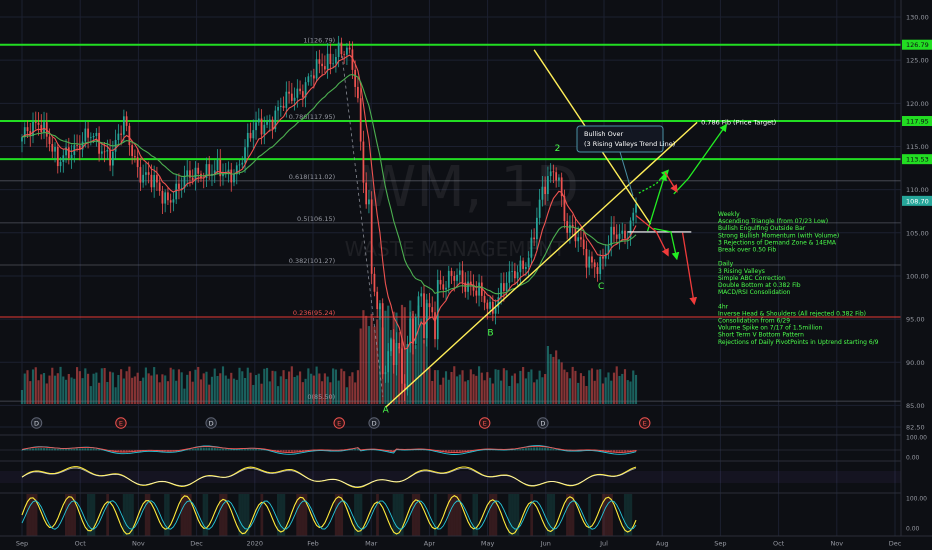 This screenshot has width=932, height=550. I want to click on analysis-note: Consolidation from 6/29, so click(754, 321).